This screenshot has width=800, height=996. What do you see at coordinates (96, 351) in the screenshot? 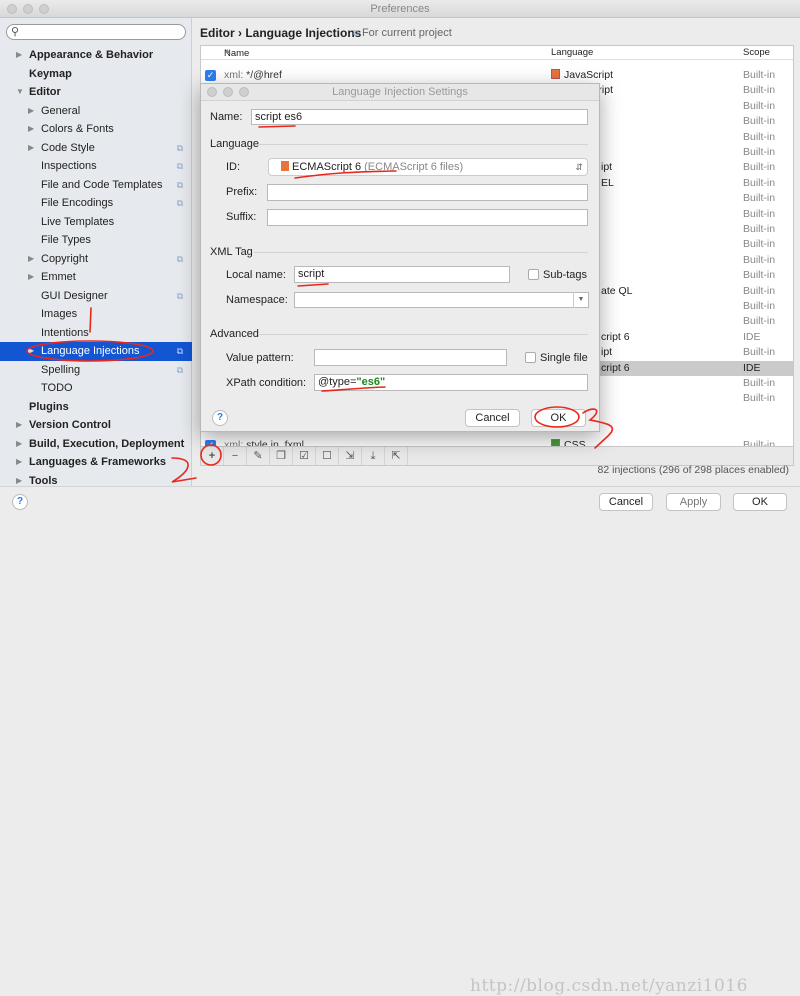
I see `sidebar-item-language-injections: ▶ Language Injections ⧉` at bounding box center [96, 351].